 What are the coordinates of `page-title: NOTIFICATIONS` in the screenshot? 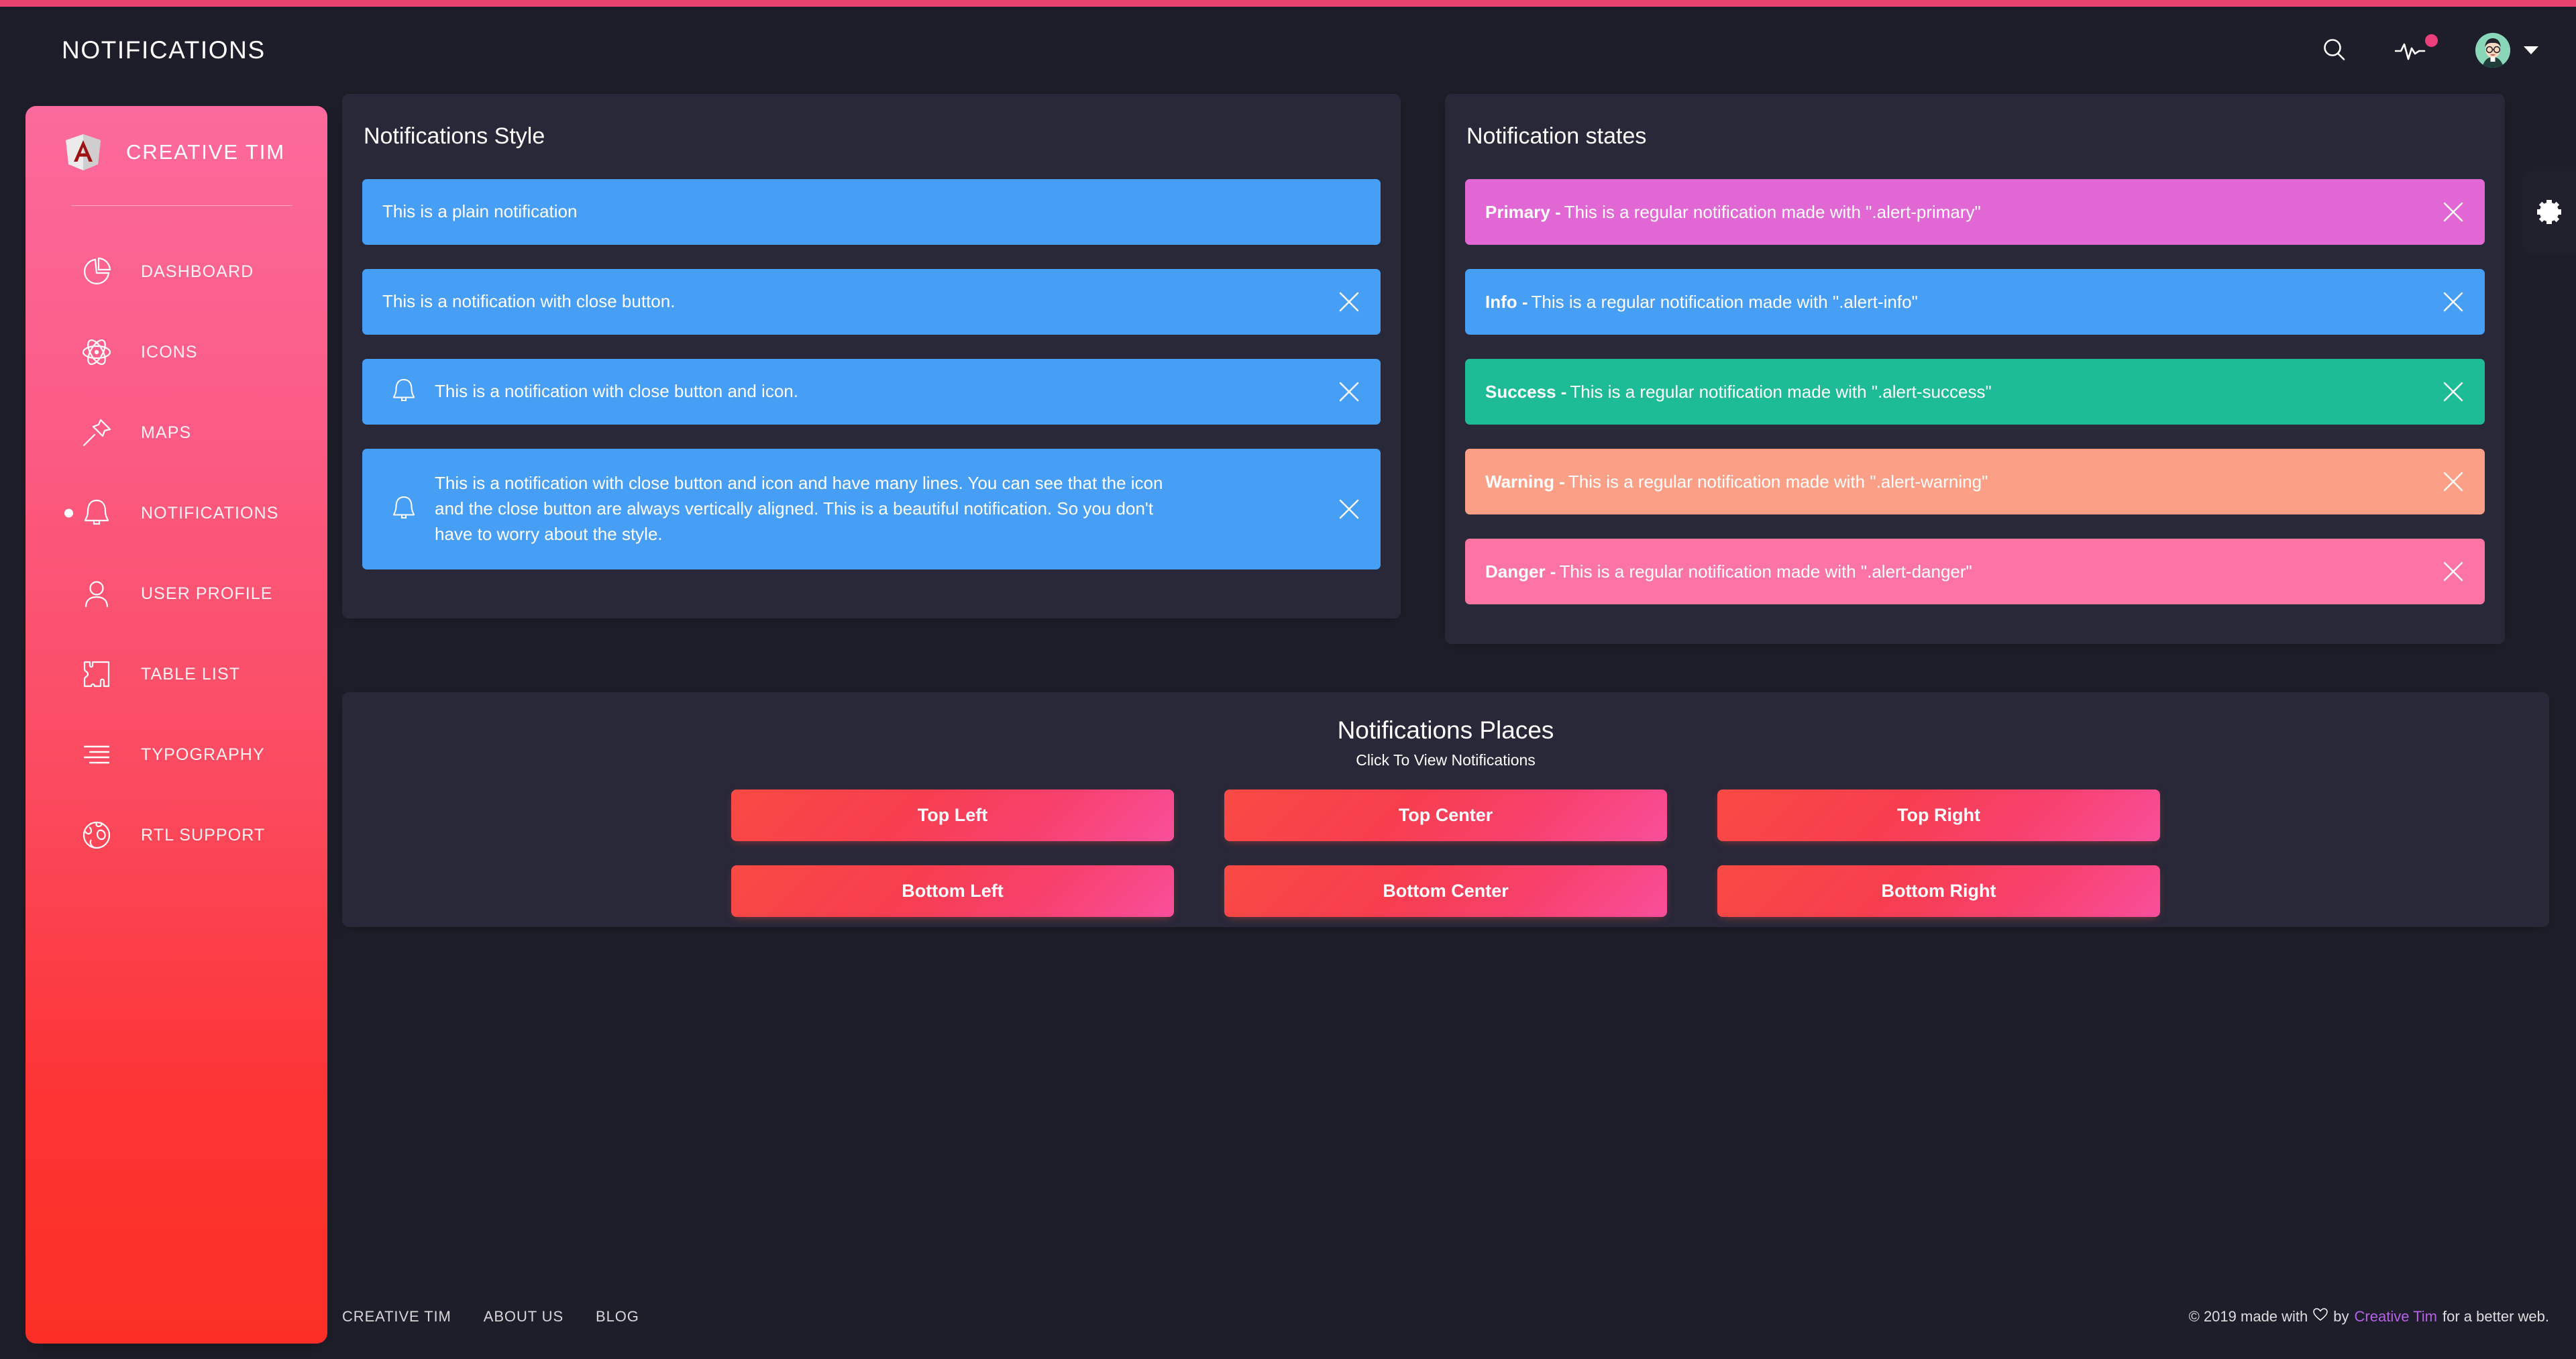 It's located at (164, 50).